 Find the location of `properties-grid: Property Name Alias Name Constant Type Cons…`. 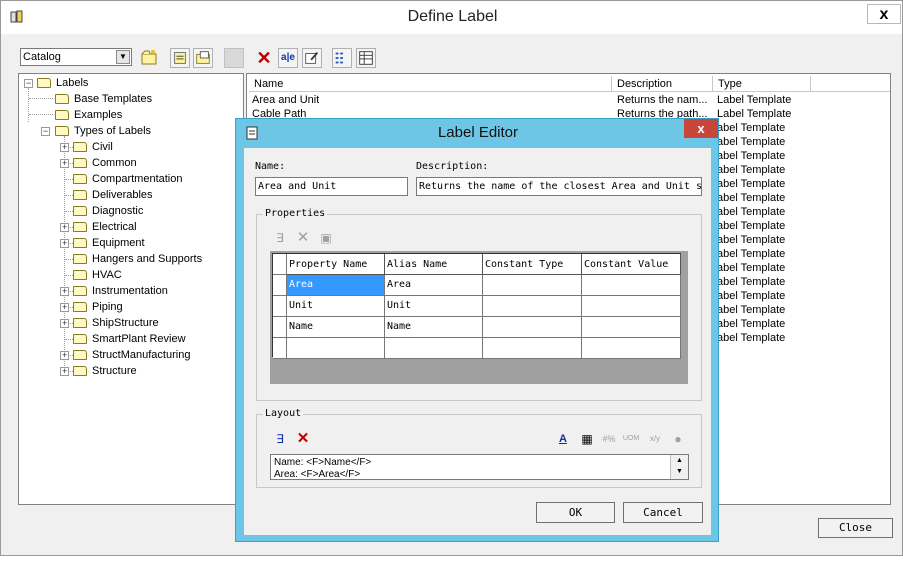

properties-grid: Property Name Alias Name Constant Type Cons… is located at coordinates (479, 317).